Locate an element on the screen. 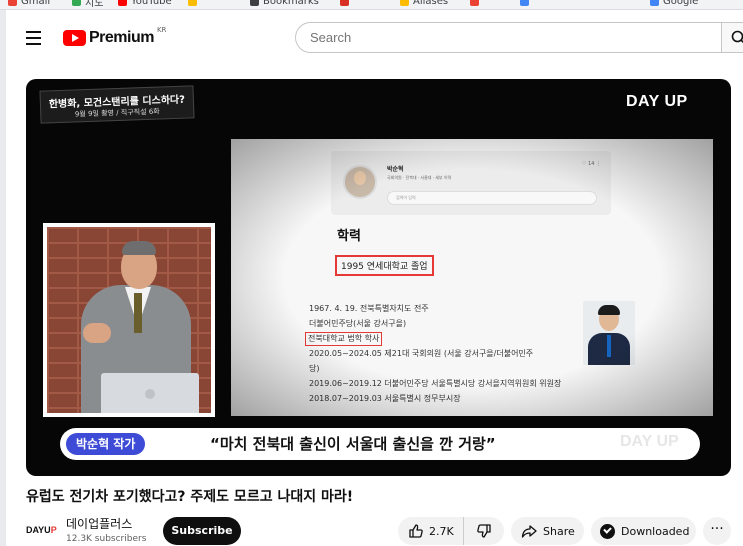 The width and height of the screenshot is (743, 546). search-icon is located at coordinates (737, 37).